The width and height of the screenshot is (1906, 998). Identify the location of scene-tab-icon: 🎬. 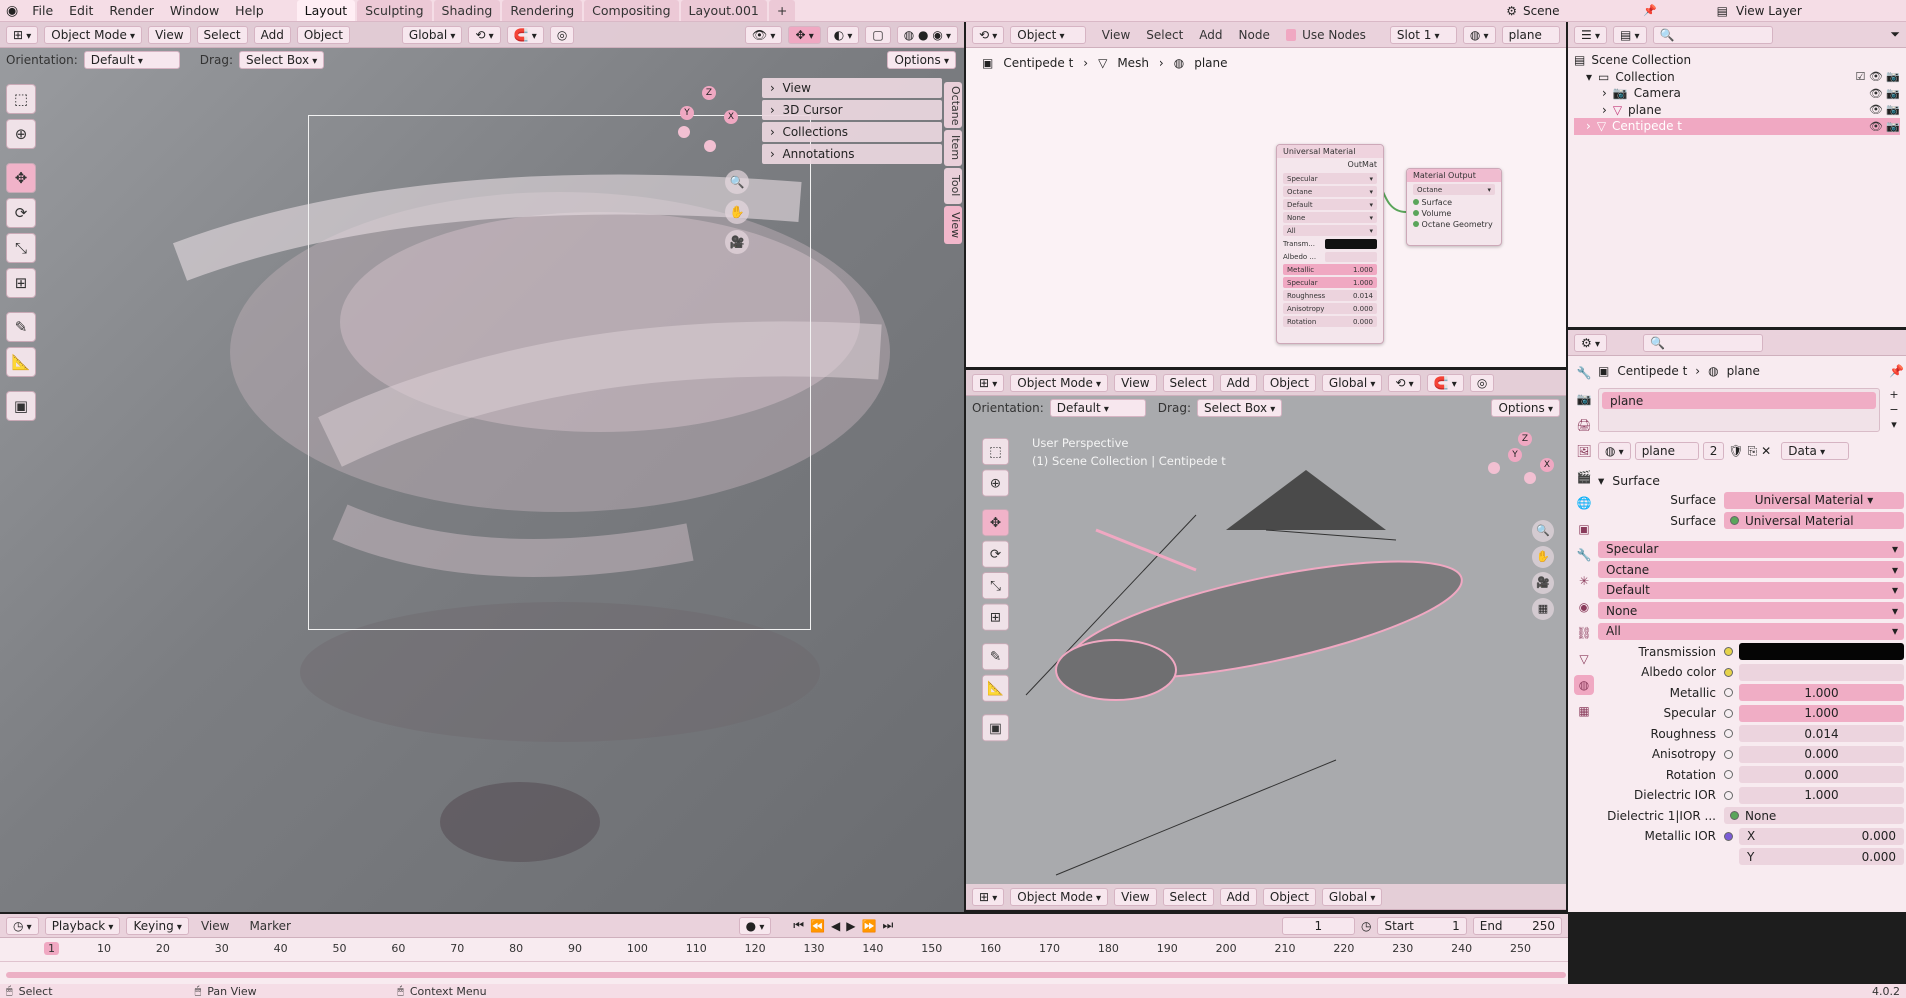
(1584, 477).